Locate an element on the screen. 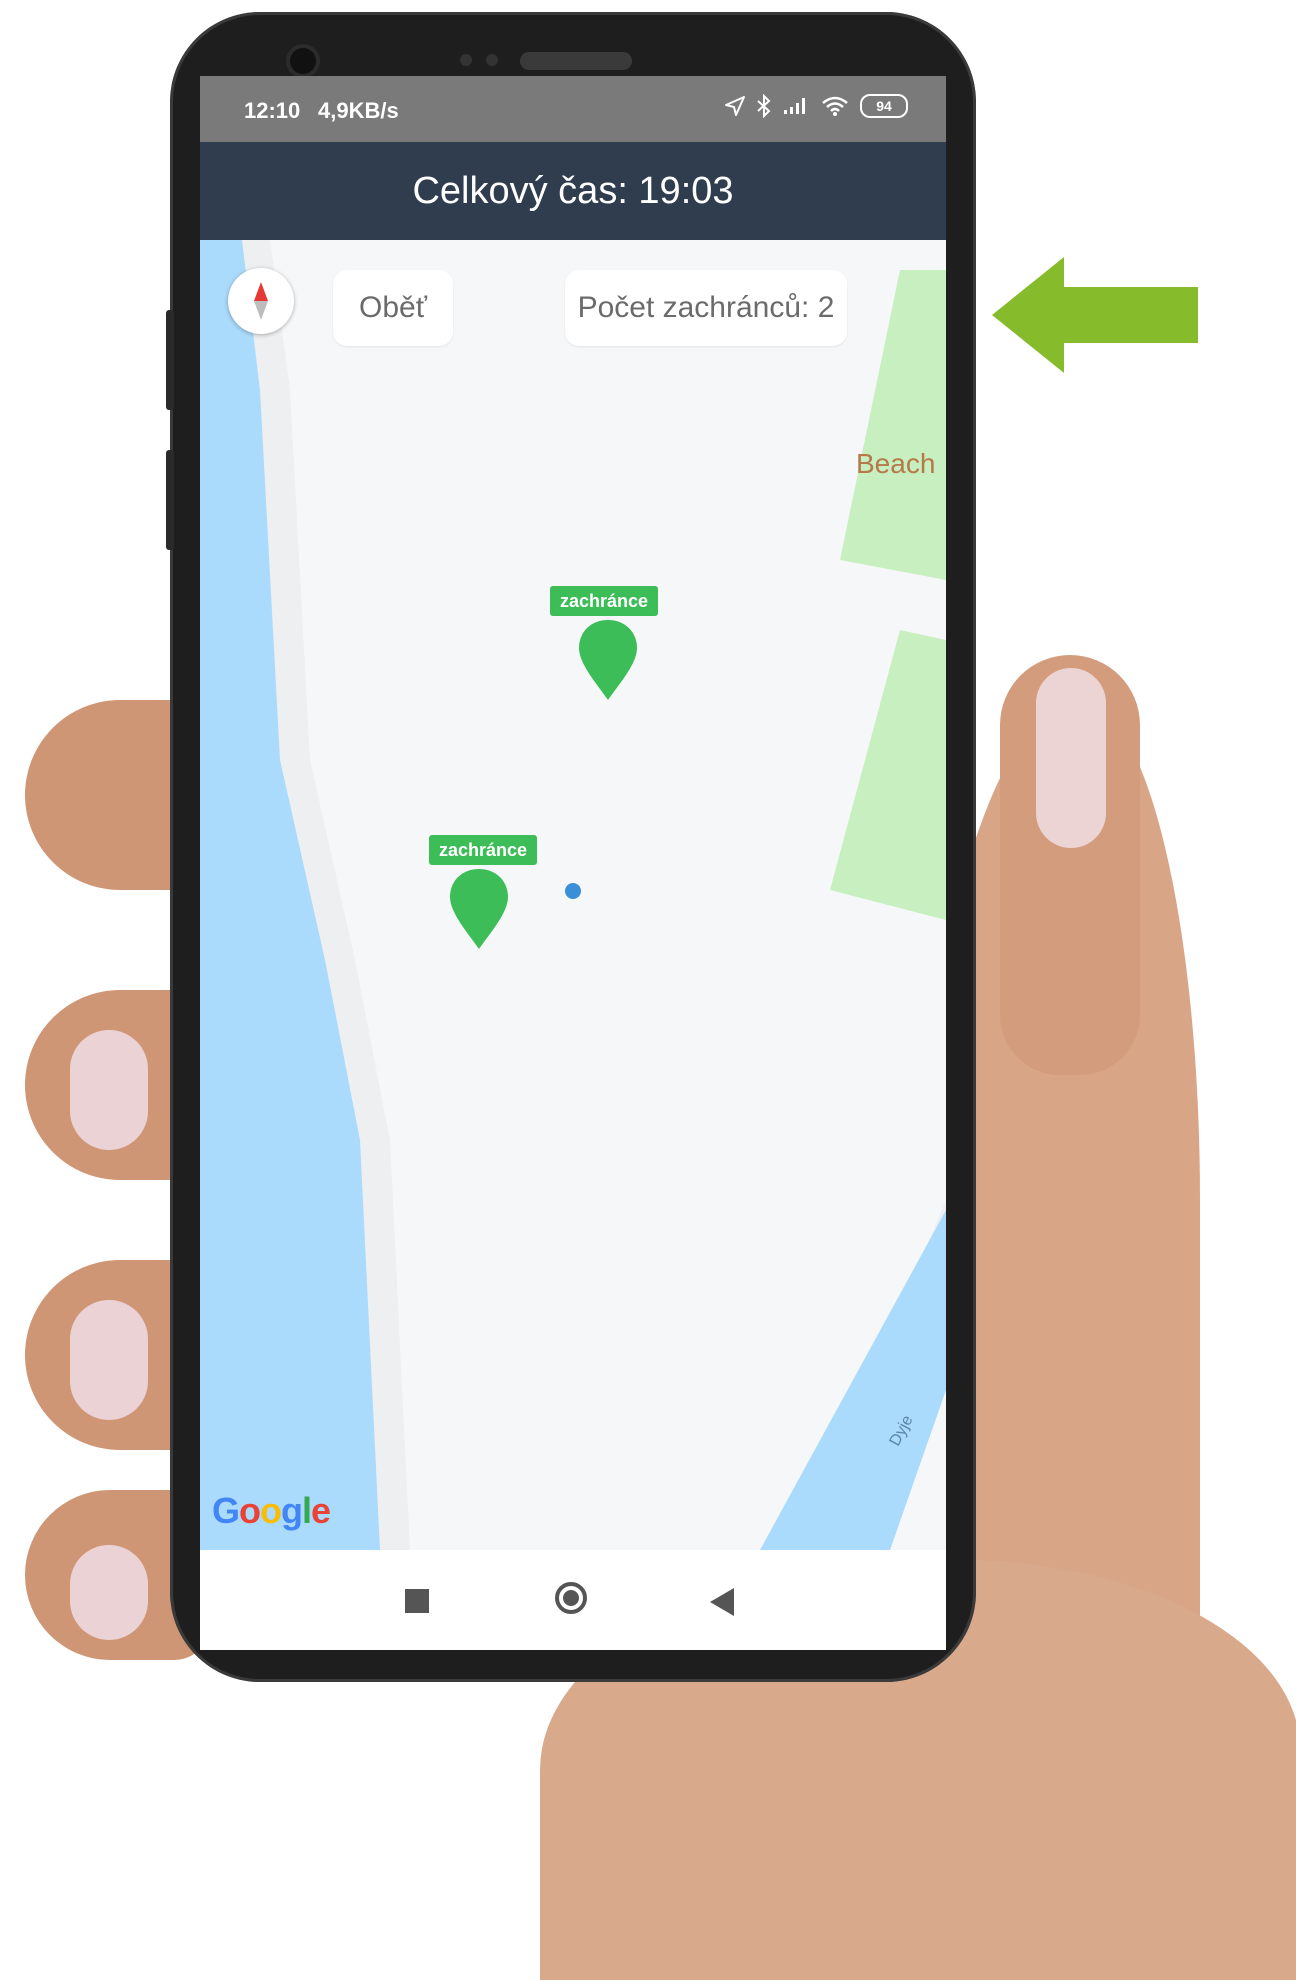 This screenshot has width=1296, height=1980. status-icons: 94 is located at coordinates (816, 106).